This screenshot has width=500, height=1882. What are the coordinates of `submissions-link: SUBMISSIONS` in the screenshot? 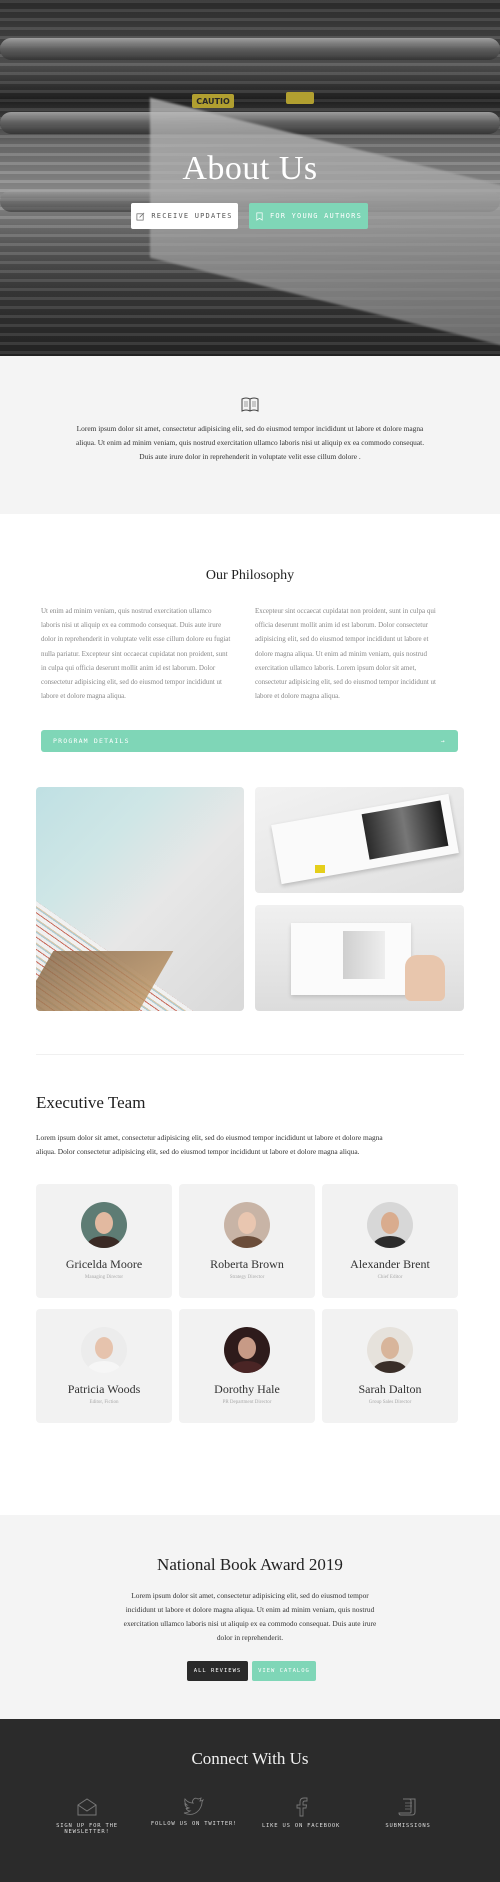 It's located at (408, 1813).